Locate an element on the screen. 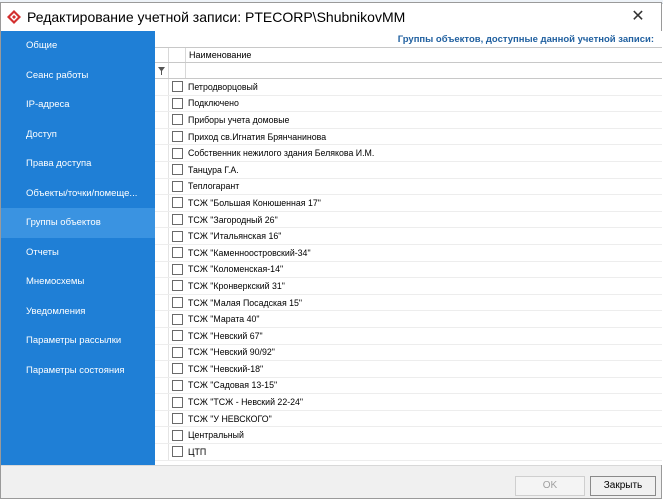  sidebar-item: Доступ is located at coordinates (78, 135).